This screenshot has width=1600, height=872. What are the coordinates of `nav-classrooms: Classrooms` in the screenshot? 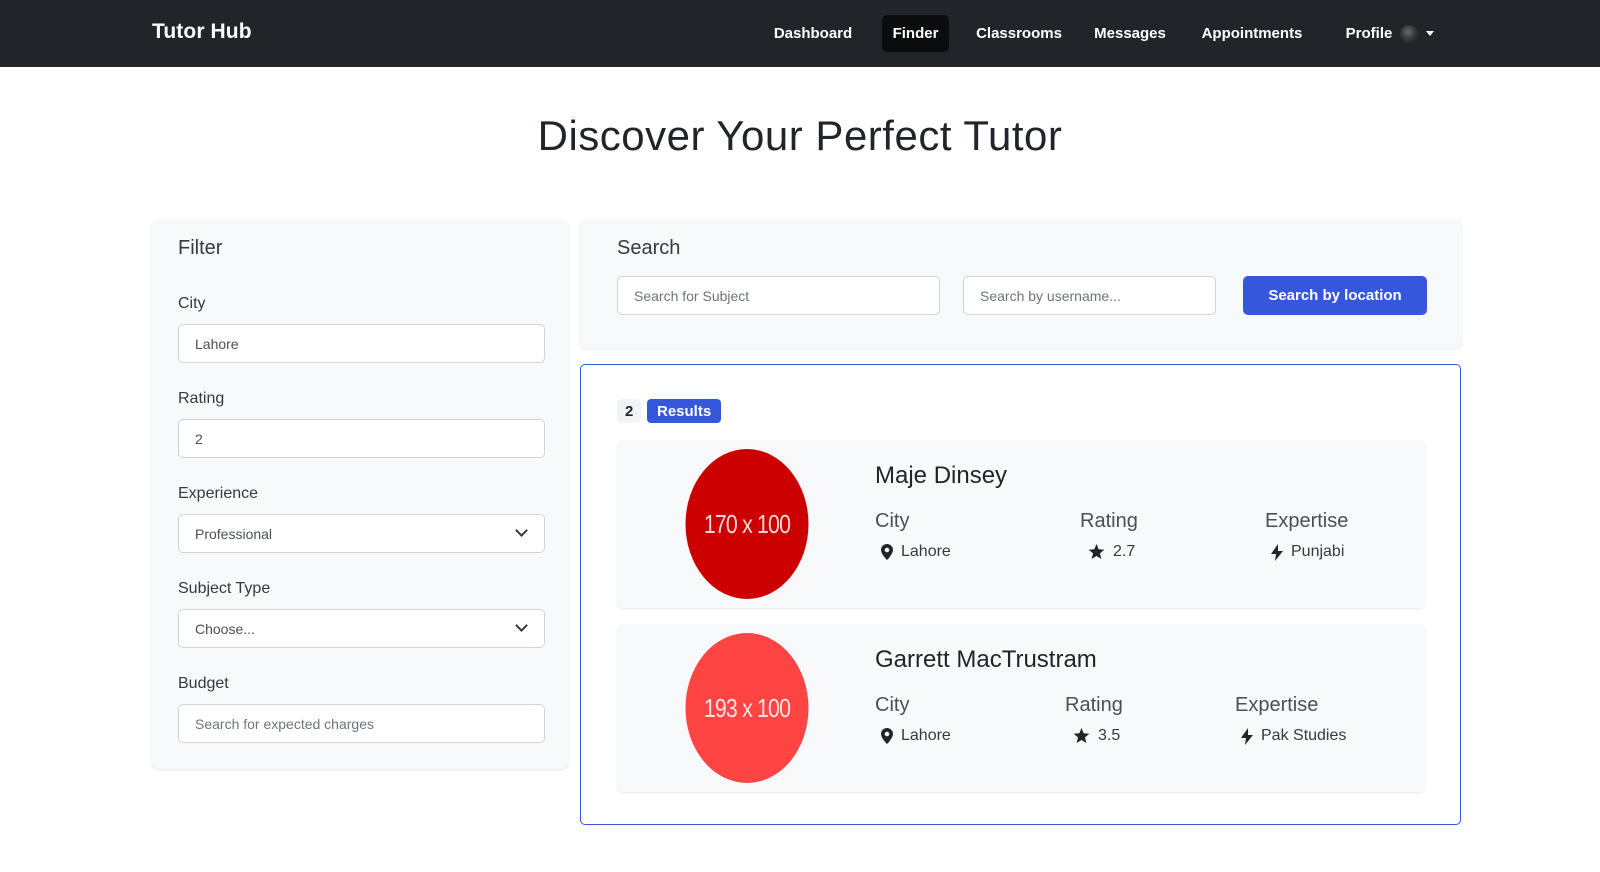 It's located at (1019, 33).